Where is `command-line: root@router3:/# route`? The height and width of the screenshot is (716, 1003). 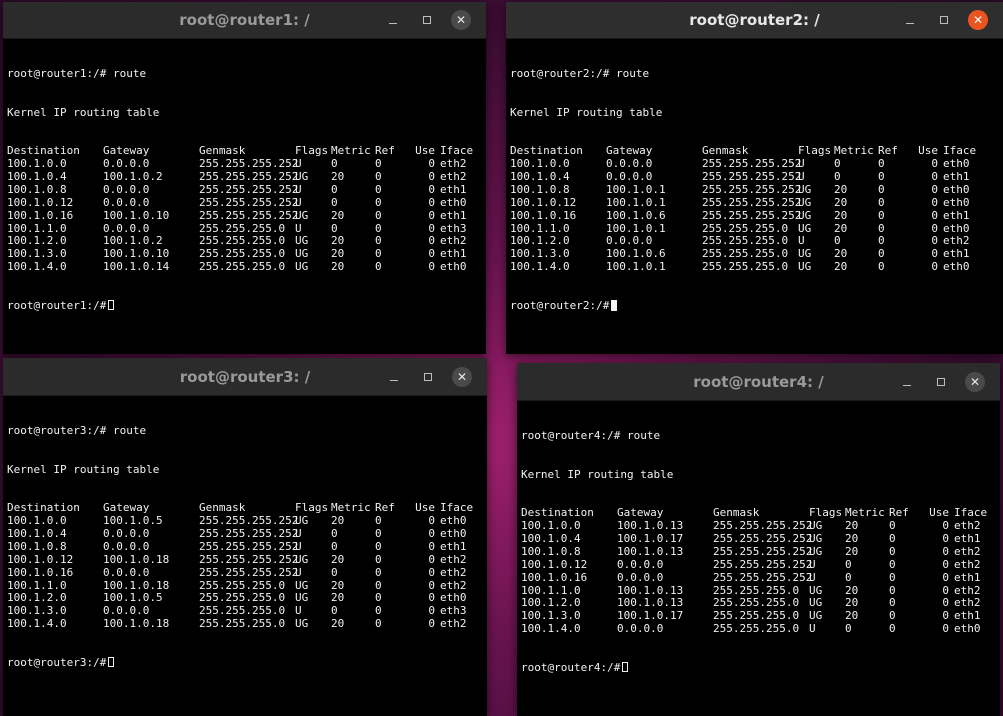
command-line: root@router3:/# route is located at coordinates (247, 431).